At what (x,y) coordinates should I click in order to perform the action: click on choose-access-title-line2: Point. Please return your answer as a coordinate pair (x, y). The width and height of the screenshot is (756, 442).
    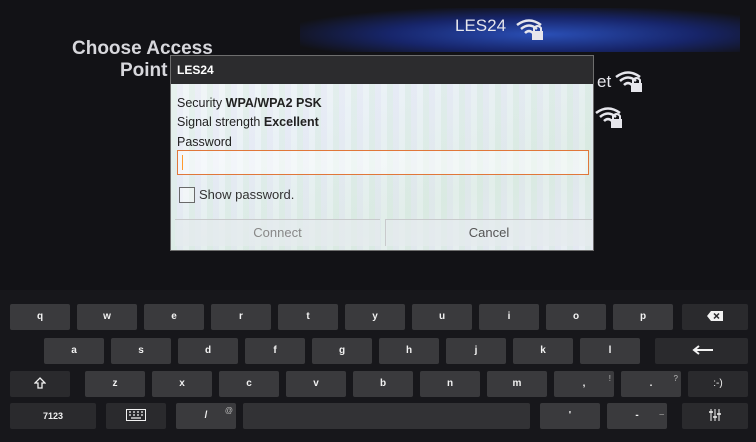
    Looking at the image, I should click on (144, 70).